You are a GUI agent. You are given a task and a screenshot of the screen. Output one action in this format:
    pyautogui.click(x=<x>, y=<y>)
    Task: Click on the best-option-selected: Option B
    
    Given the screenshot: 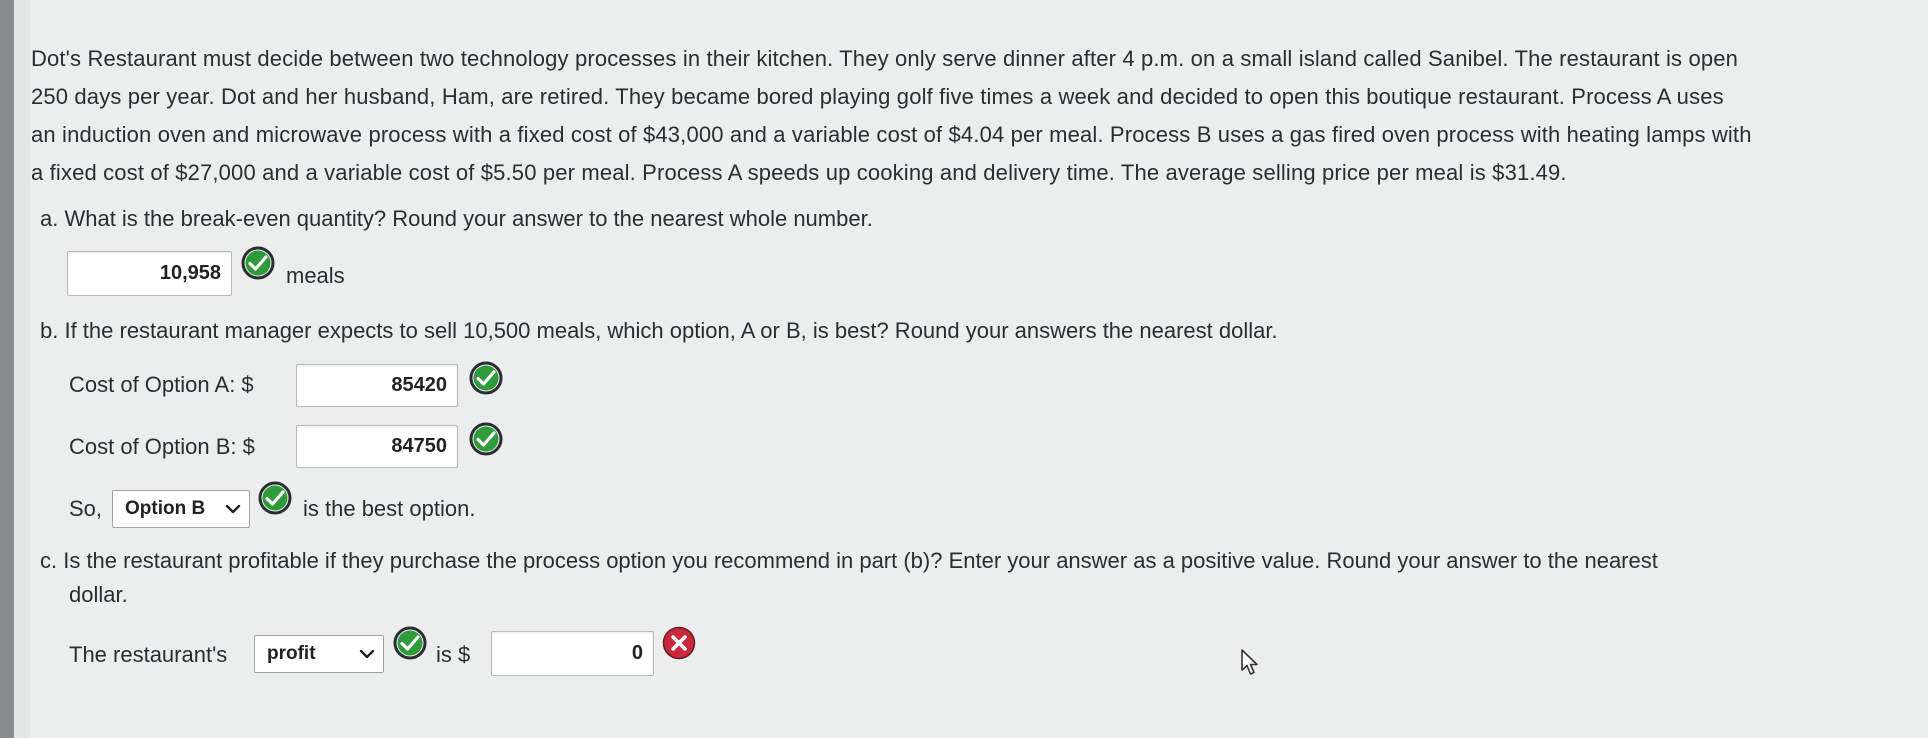 What is the action you would take?
    pyautogui.click(x=165, y=508)
    